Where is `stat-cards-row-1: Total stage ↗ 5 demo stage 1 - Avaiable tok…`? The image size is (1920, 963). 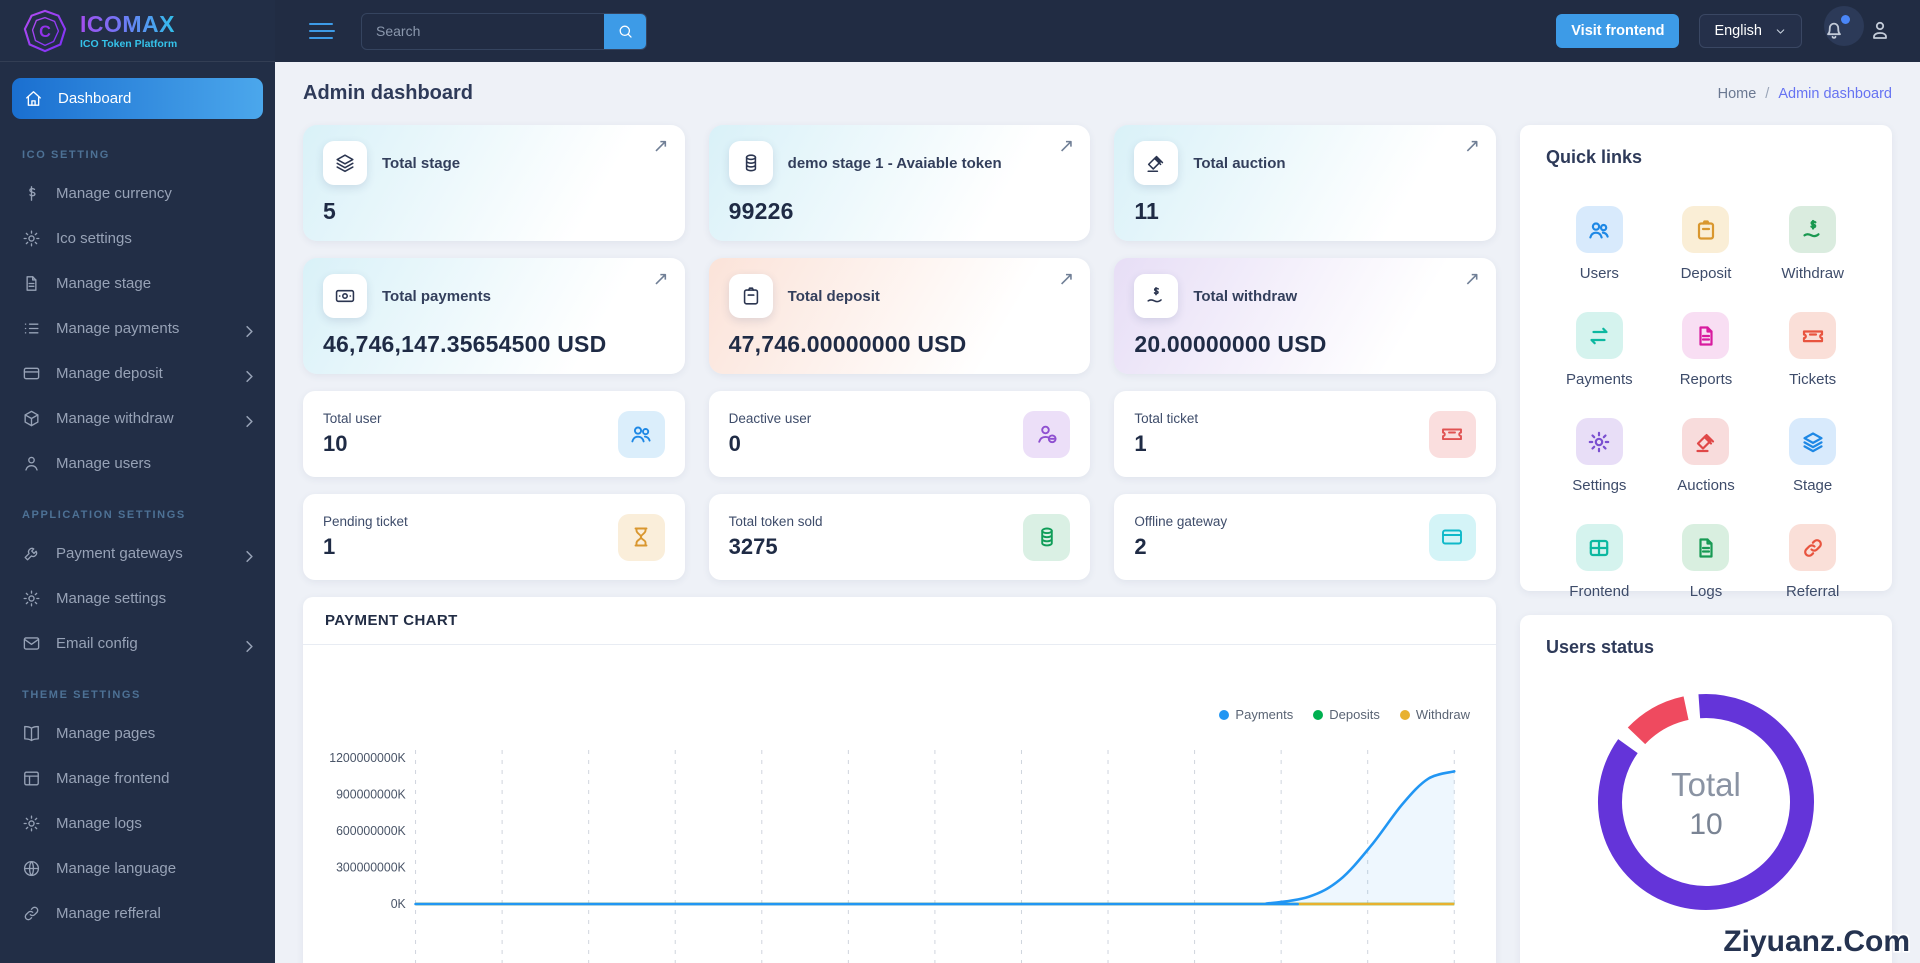 stat-cards-row-1: Total stage ↗ 5 demo stage 1 - Avaiable tok… is located at coordinates (899, 183).